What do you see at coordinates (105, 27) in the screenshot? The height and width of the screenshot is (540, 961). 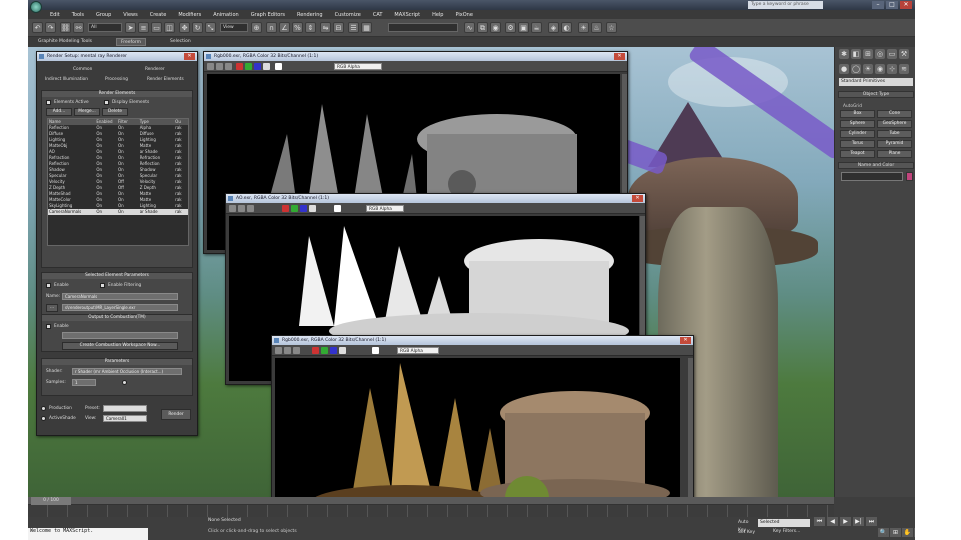 I see `selection-filter-select: All` at bounding box center [105, 27].